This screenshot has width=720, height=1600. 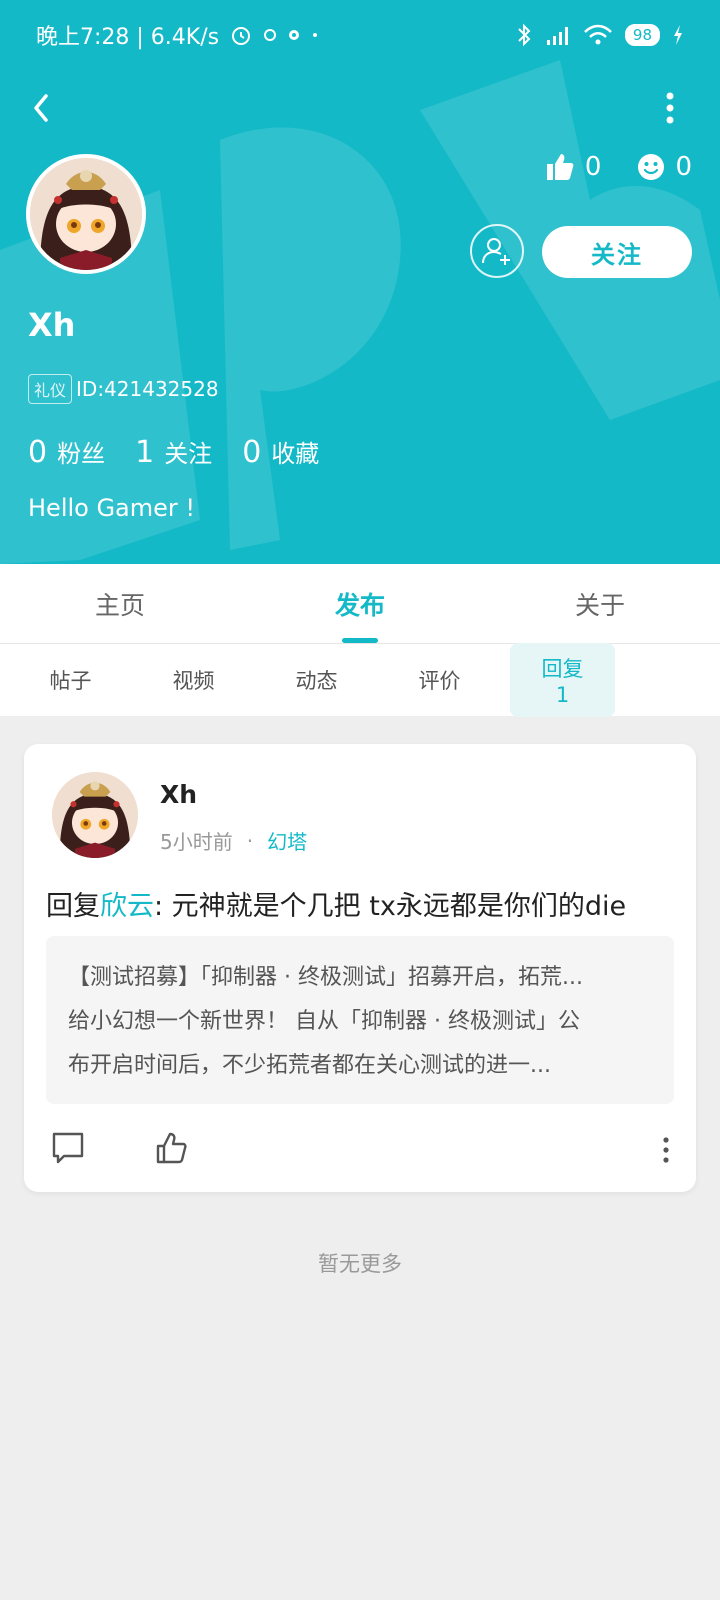 What do you see at coordinates (593, 167) in the screenshot?
I see `likes-count: 0` at bounding box center [593, 167].